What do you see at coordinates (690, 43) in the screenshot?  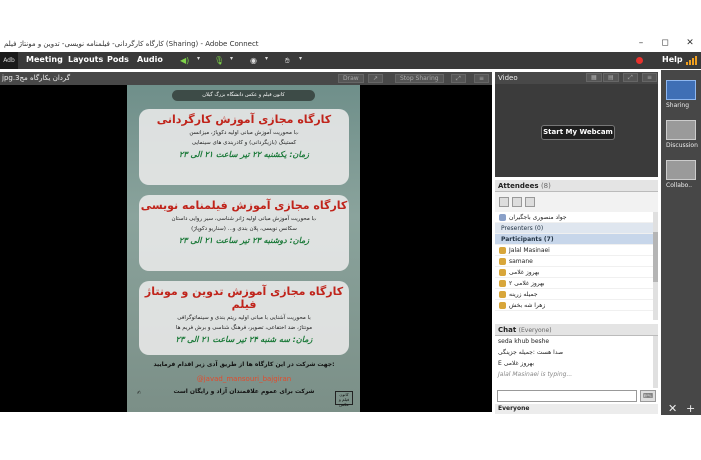 I see `close-window-button: ✕` at bounding box center [690, 43].